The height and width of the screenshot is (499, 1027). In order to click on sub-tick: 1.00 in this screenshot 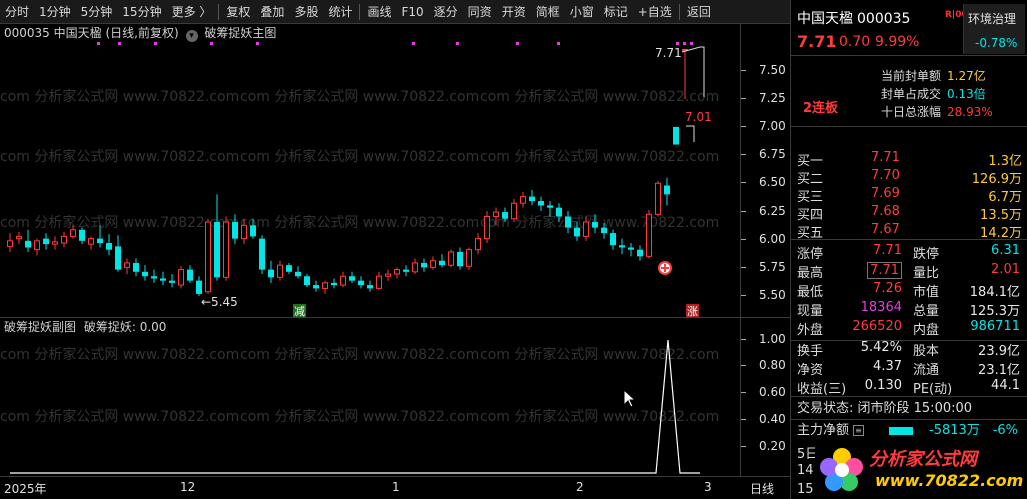, I will do `click(765, 339)`.